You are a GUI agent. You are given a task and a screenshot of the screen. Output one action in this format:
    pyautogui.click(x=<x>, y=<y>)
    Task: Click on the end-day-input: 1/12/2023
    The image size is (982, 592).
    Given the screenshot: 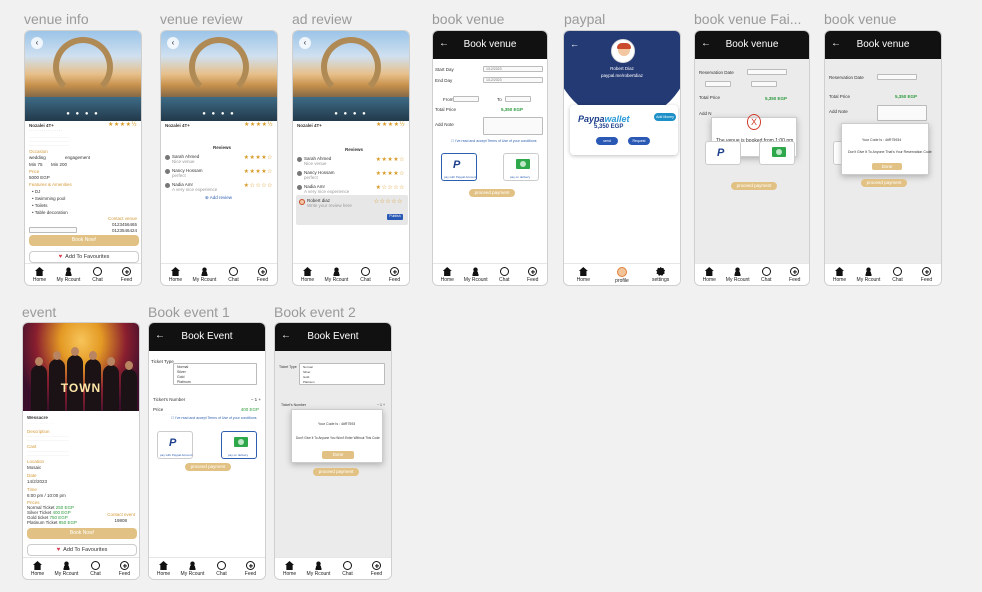 What is the action you would take?
    pyautogui.click(x=513, y=80)
    